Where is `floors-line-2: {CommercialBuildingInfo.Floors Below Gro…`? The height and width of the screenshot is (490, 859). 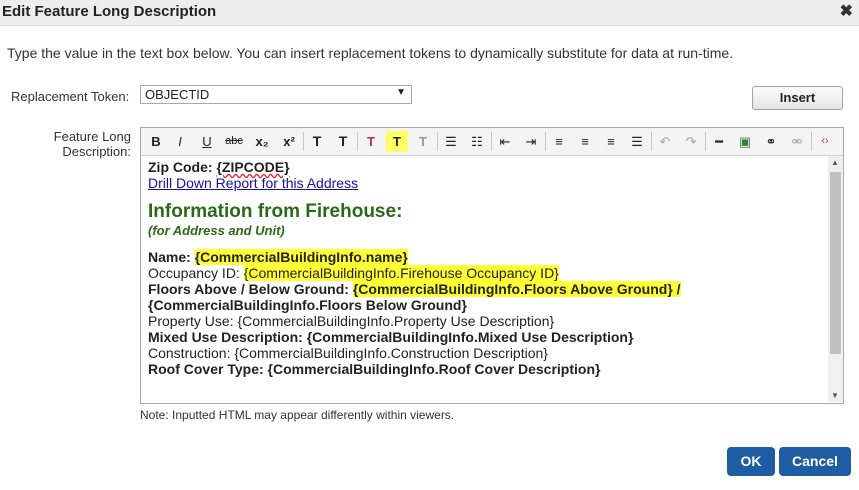
floors-line-2: {CommercialBuildingInfo.Floors Below Gro… is located at coordinates (307, 305).